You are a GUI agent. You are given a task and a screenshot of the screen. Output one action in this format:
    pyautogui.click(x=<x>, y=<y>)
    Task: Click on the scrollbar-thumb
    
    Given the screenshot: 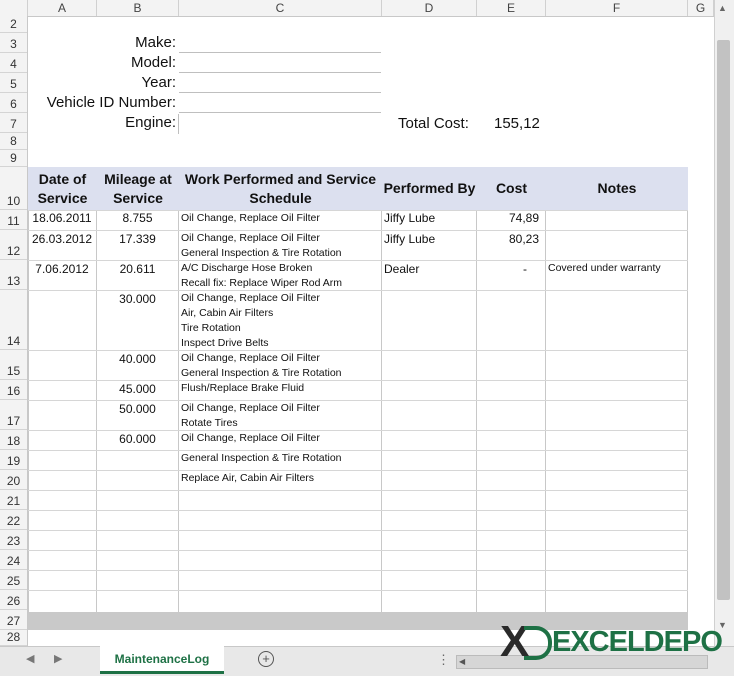 What is the action you would take?
    pyautogui.click(x=723, y=320)
    